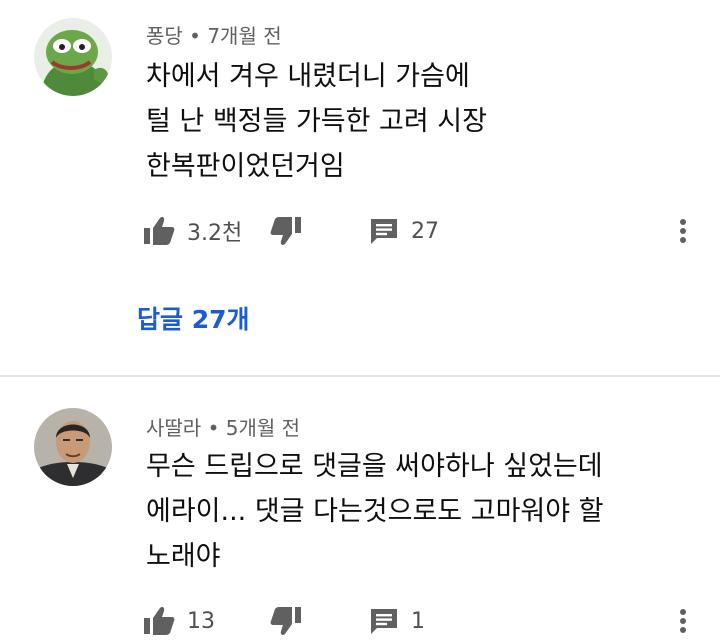 This screenshot has width=720, height=641. I want to click on comment-line: 털 난 백정들 가득한 고려 시장, so click(316, 121).